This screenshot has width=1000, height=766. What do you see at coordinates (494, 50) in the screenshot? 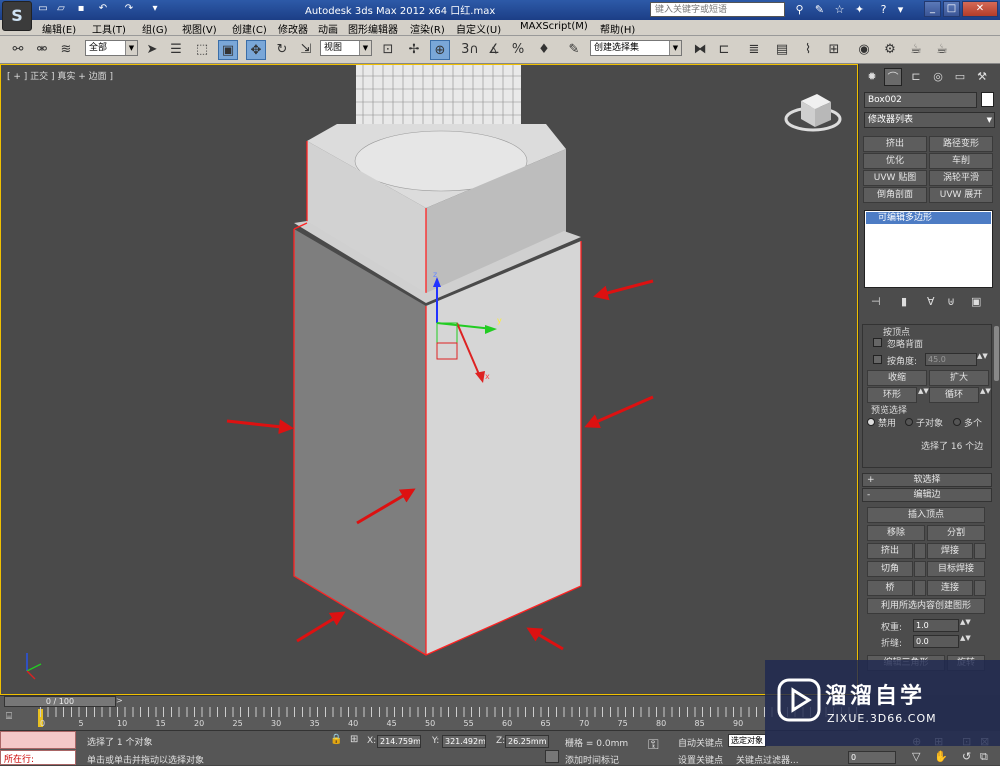
I see `angle-snap-icon: ∡` at bounding box center [494, 50].